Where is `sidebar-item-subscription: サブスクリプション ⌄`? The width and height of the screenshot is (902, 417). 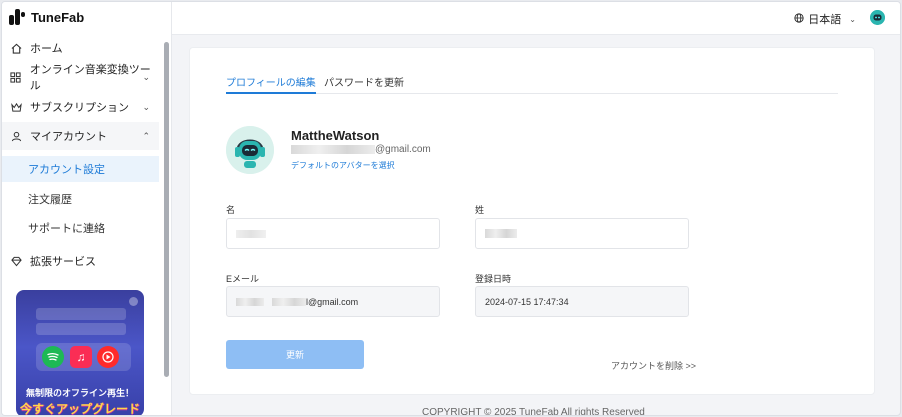
sidebar-item-subscription: サブスクリプション ⌄ is located at coordinates (80, 107).